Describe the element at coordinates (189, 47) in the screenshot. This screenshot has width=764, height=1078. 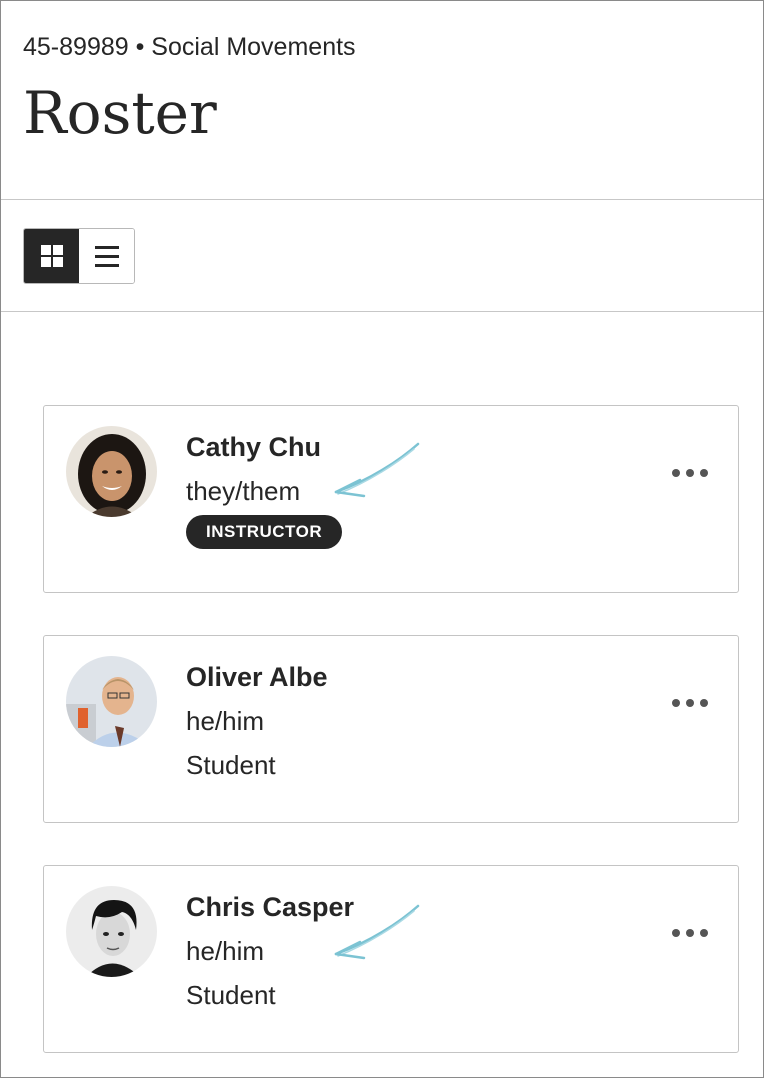
I see `course-breadcrumb: 45-89989 • Social Movements` at that location.